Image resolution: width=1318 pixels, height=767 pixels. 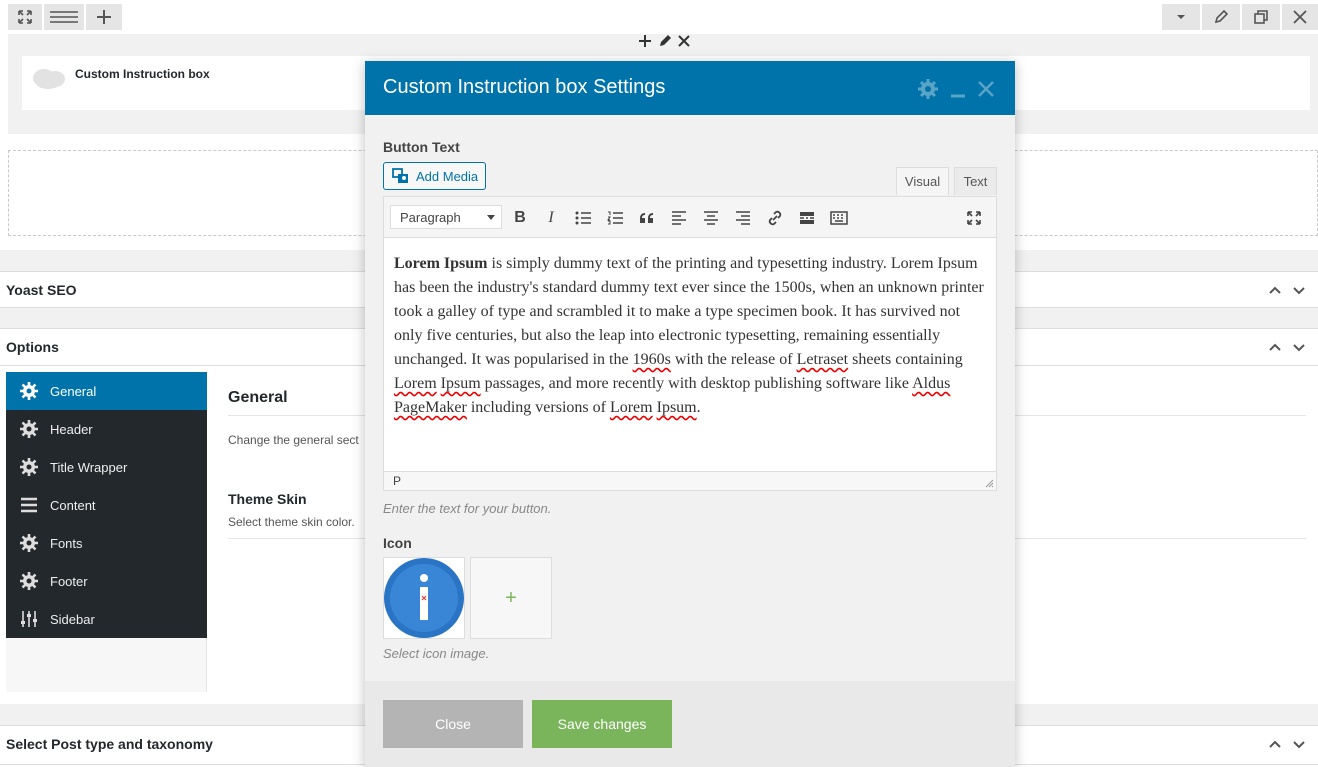 I want to click on info-icon, so click(x=424, y=598).